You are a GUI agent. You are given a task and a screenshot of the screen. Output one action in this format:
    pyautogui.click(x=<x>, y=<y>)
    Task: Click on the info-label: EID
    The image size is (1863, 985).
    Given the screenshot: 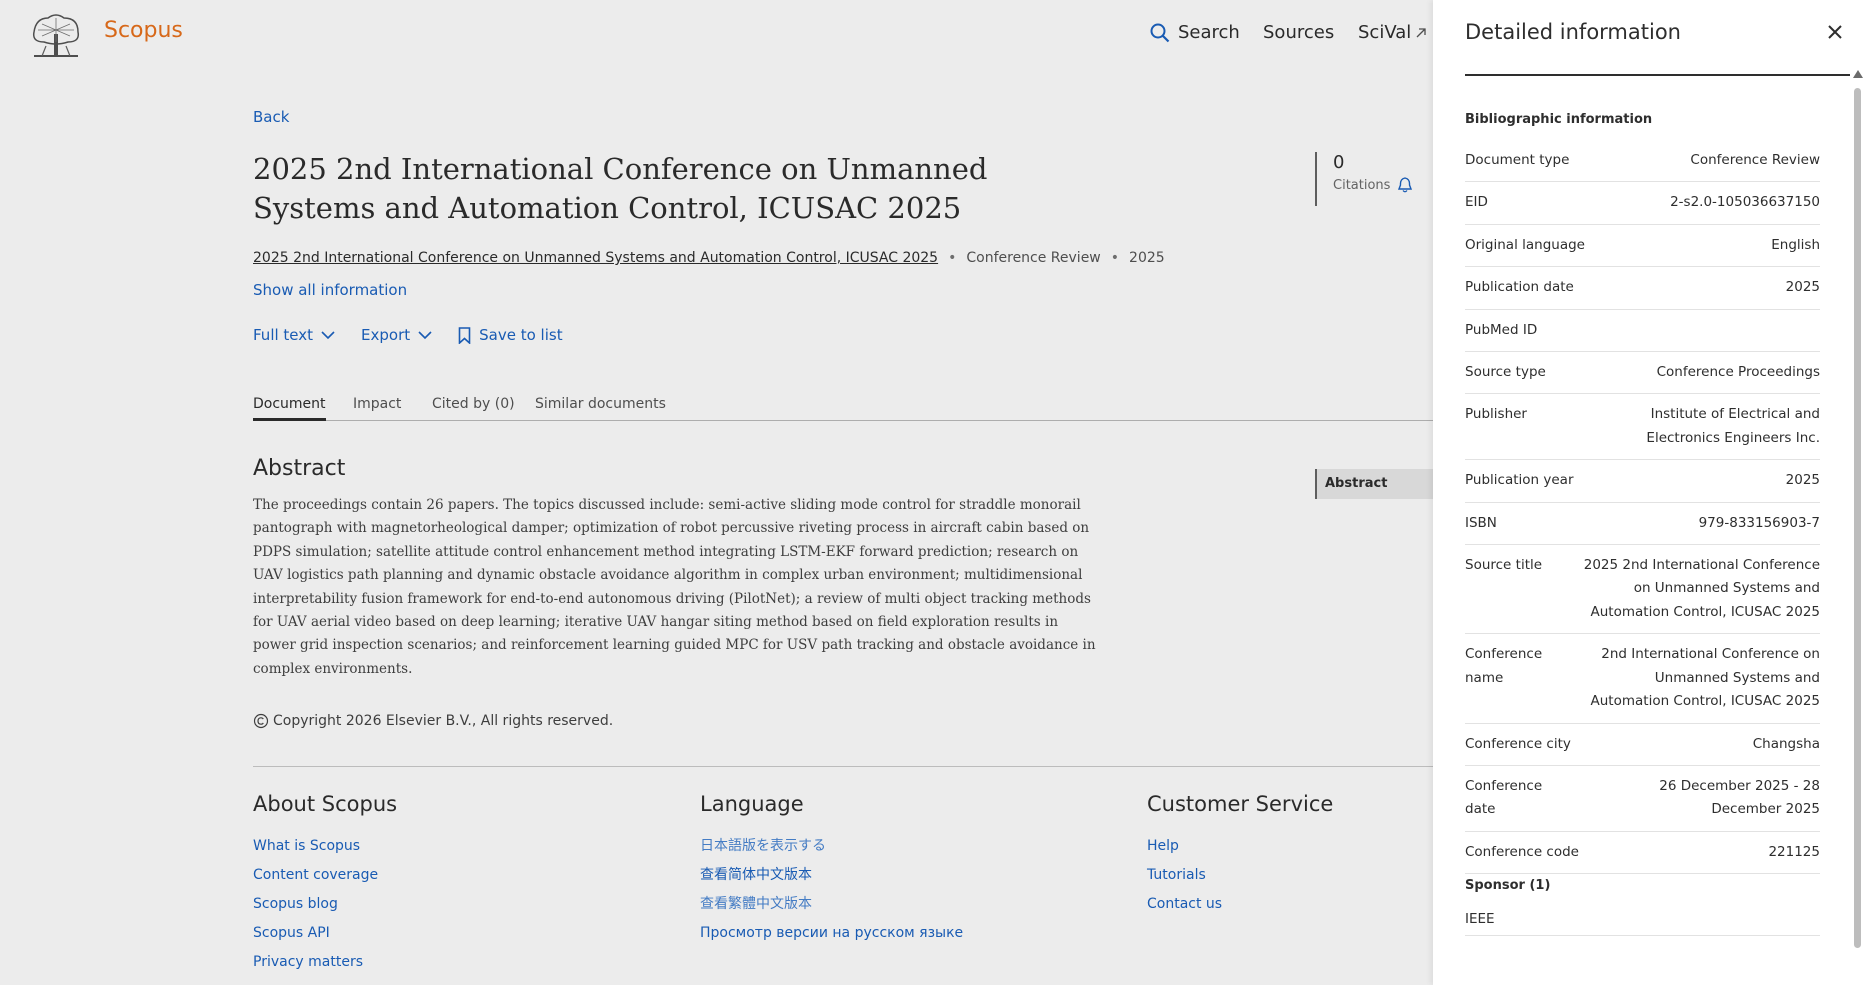 What is the action you would take?
    pyautogui.click(x=1476, y=202)
    